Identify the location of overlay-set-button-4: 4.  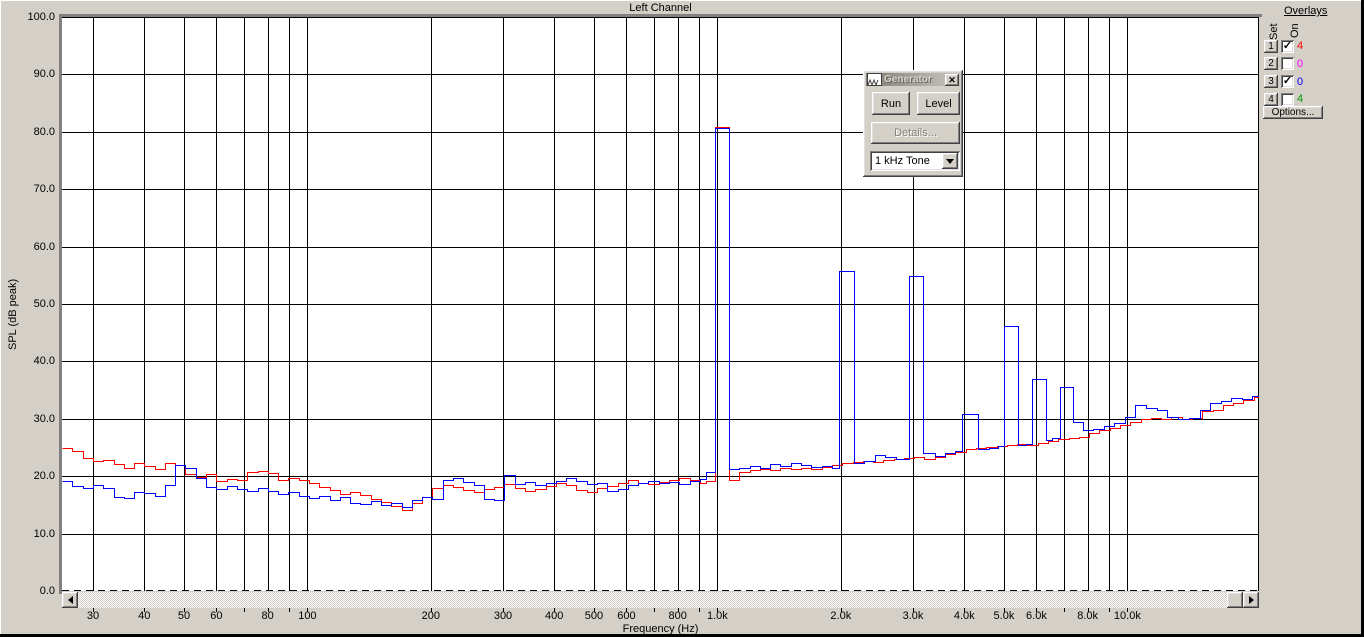
(1271, 99).